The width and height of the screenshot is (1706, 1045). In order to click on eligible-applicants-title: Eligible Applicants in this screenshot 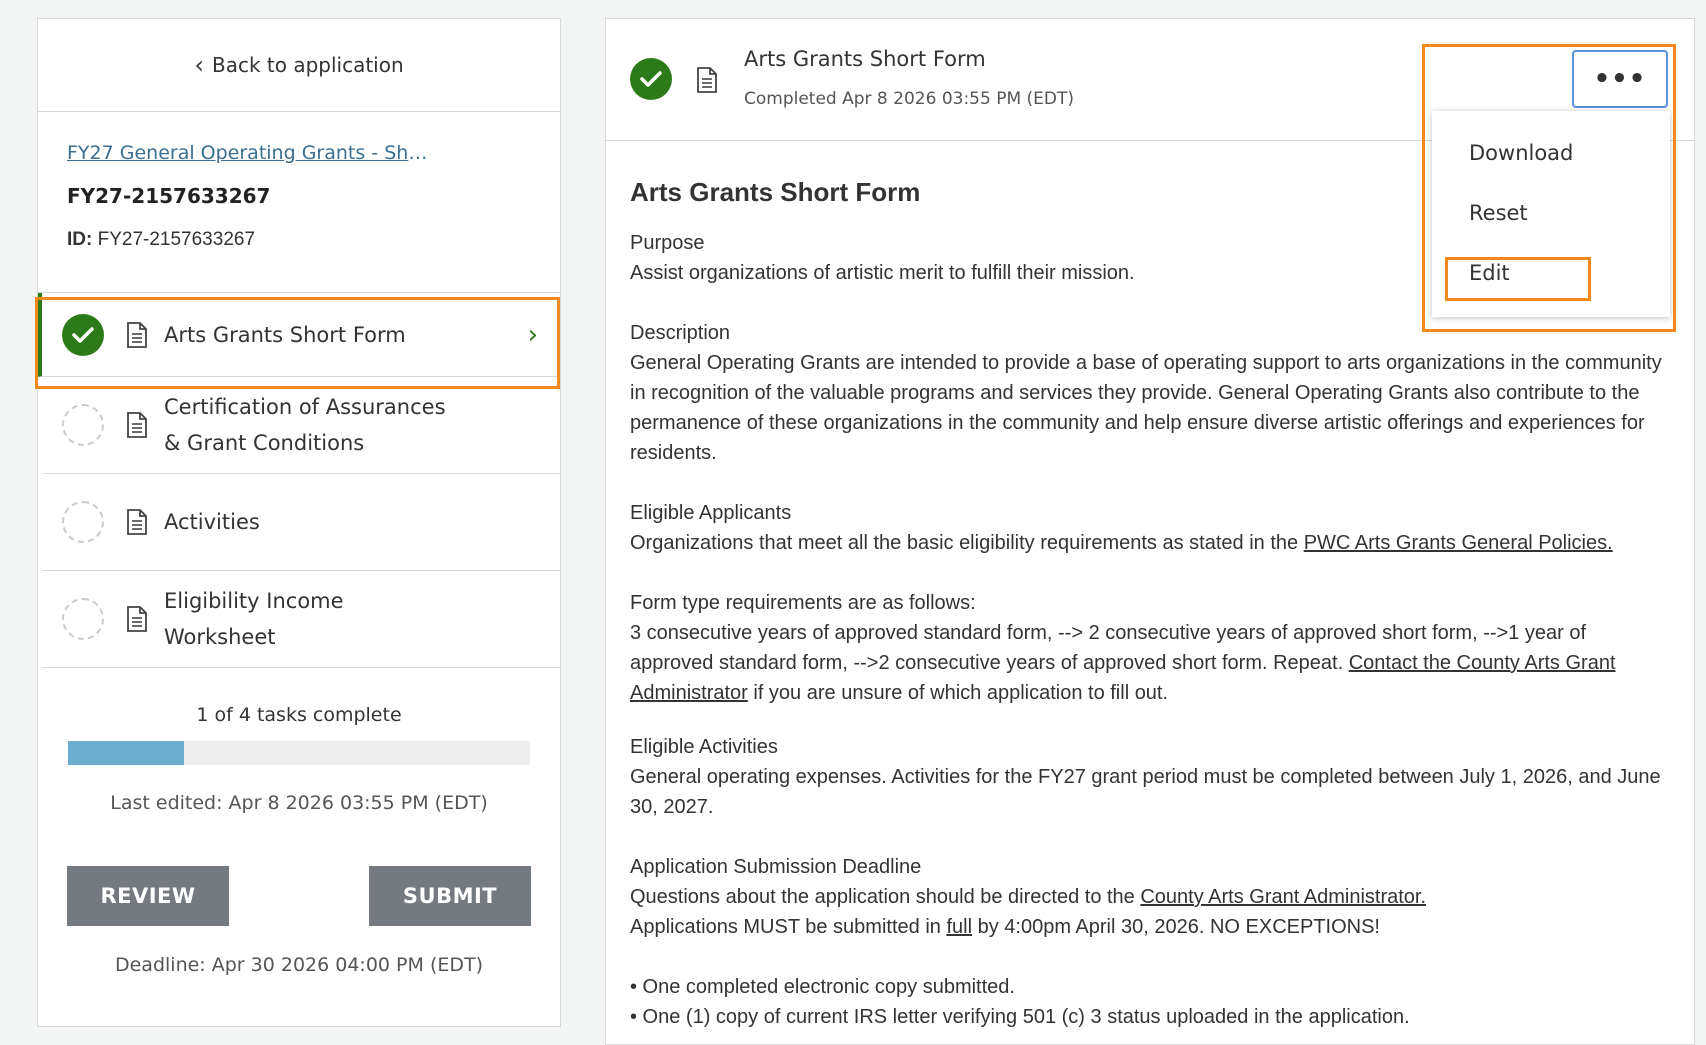, I will do `click(711, 513)`.